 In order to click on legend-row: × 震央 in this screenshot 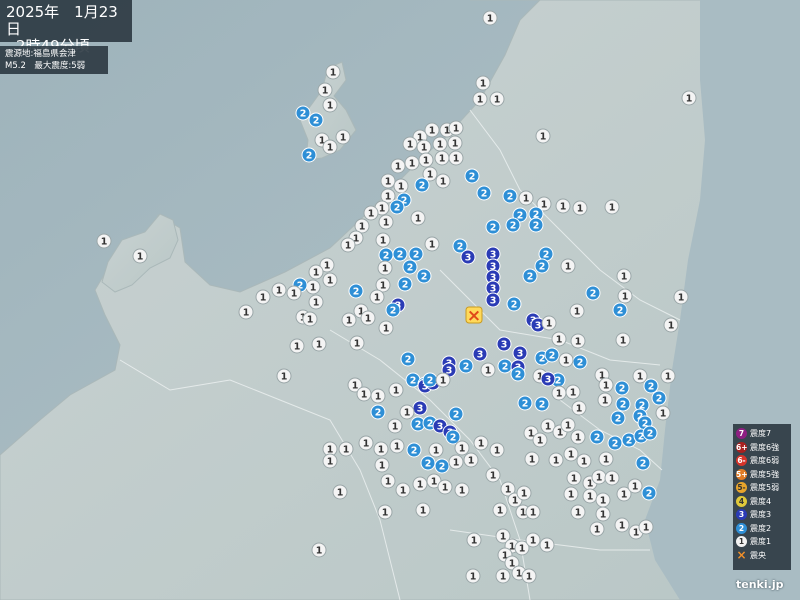, I will do `click(762, 556)`.